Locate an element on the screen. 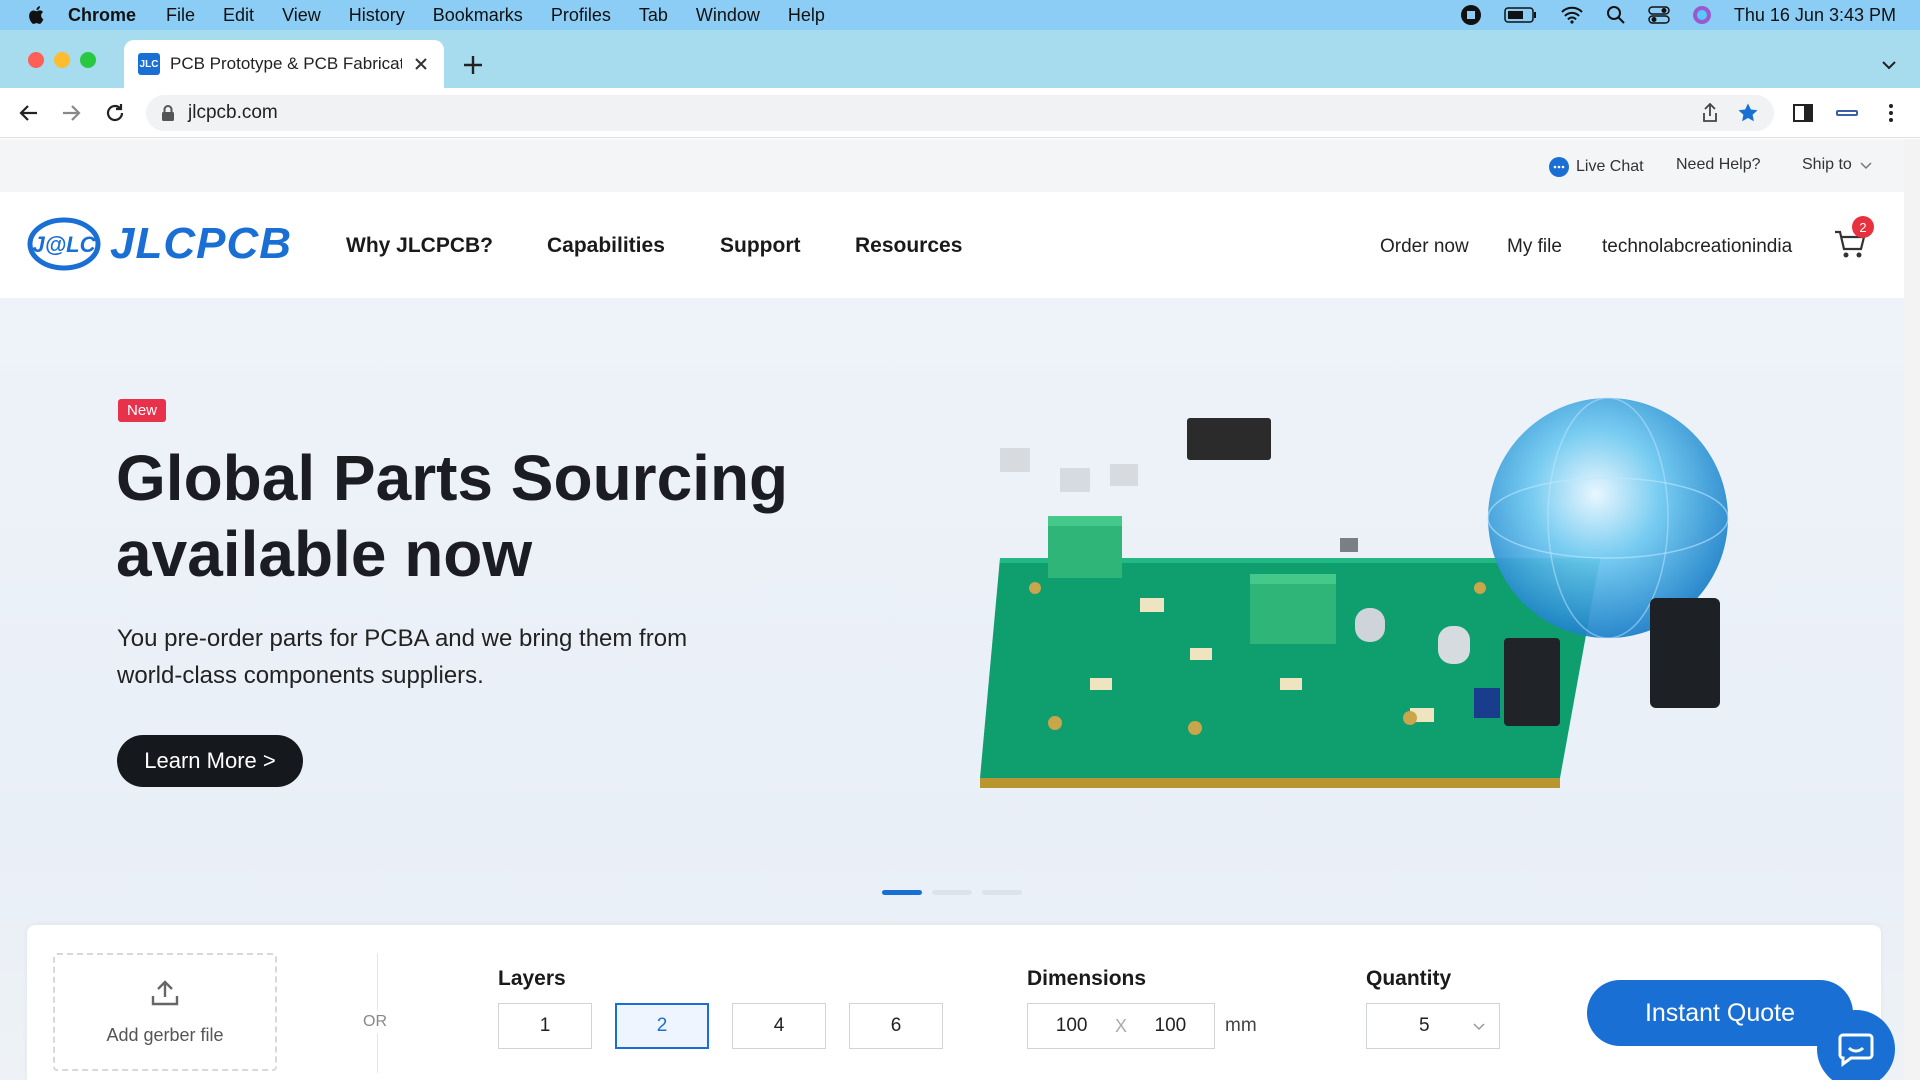  back-arrow-icon is located at coordinates (29, 113).